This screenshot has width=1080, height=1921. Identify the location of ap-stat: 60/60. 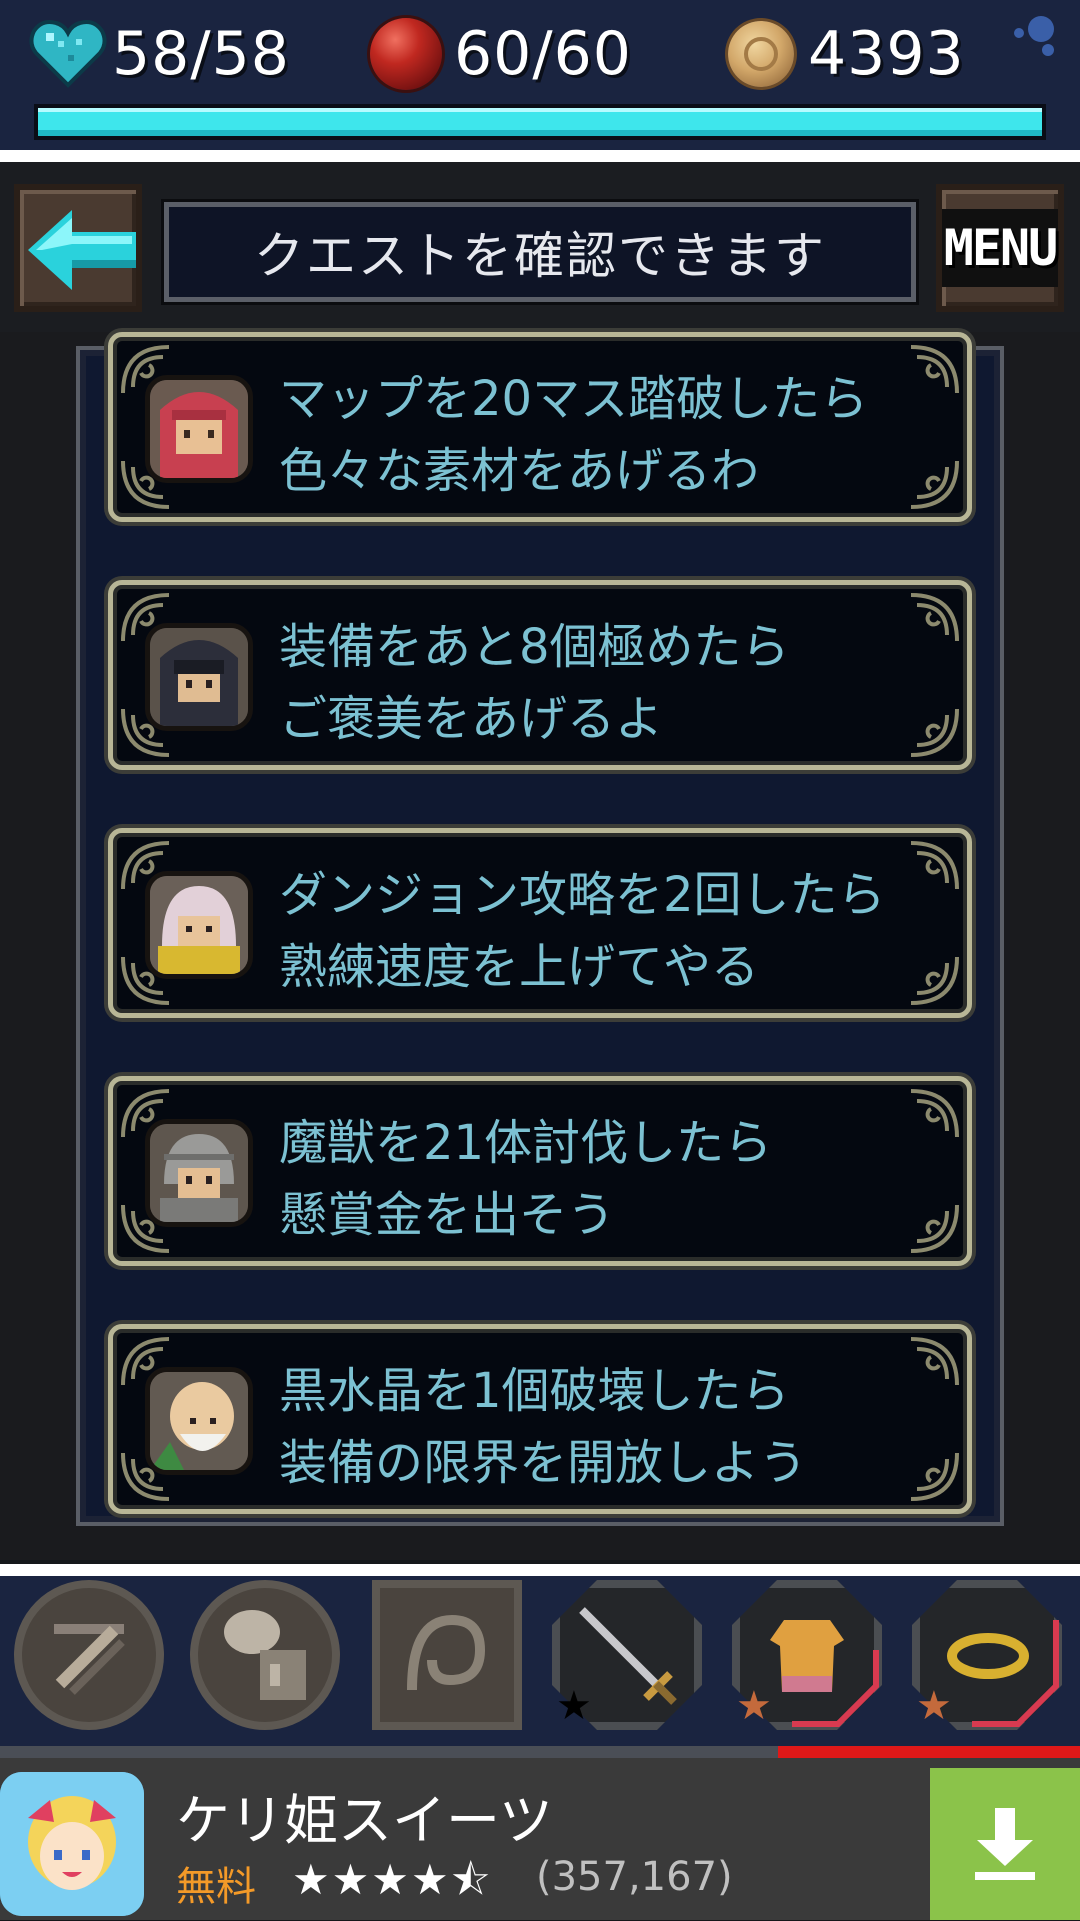
(501, 54).